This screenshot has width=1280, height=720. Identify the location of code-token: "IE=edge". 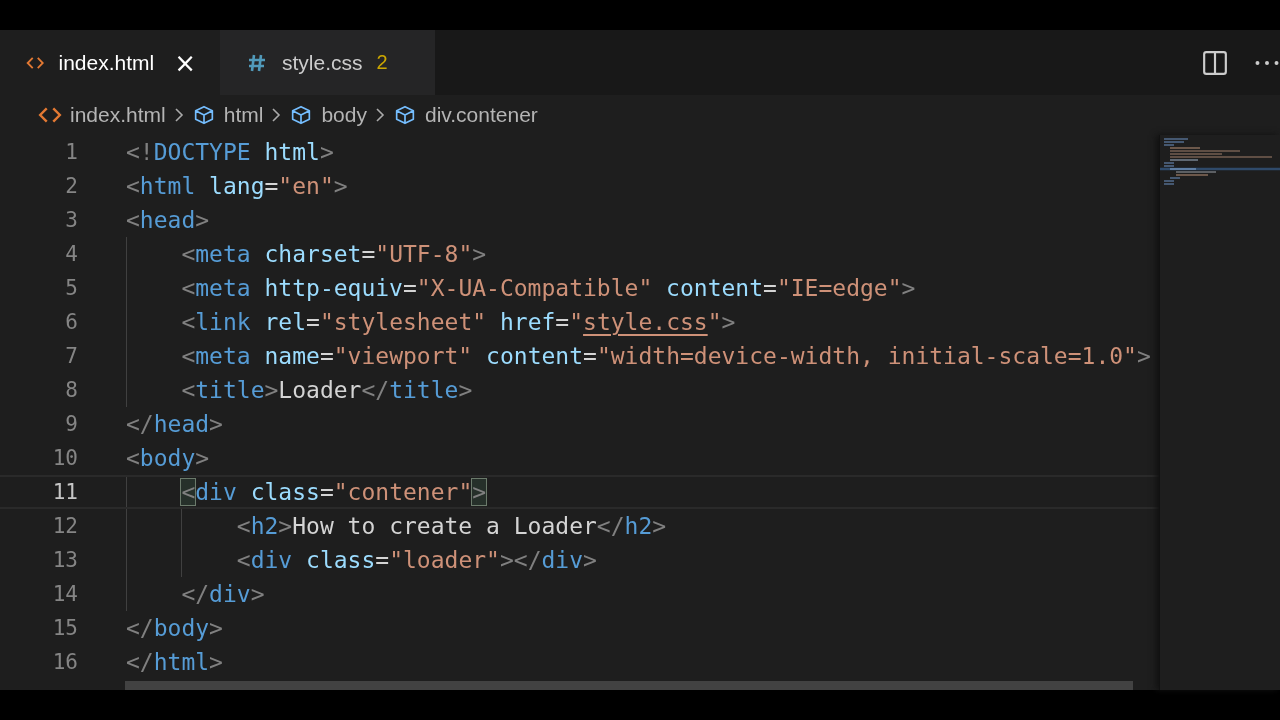
(839, 288).